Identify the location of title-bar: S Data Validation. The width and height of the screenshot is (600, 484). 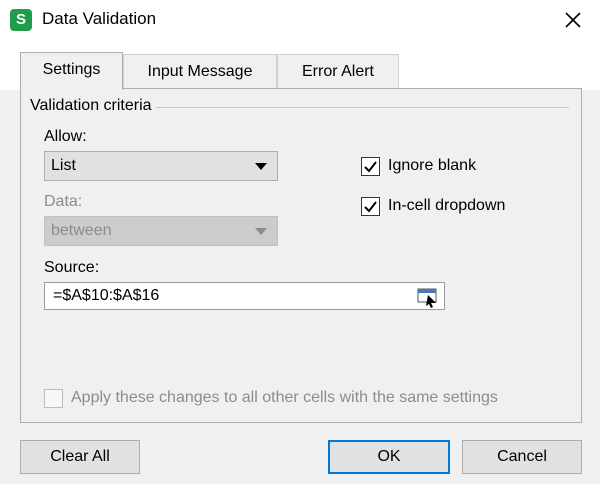
(300, 20).